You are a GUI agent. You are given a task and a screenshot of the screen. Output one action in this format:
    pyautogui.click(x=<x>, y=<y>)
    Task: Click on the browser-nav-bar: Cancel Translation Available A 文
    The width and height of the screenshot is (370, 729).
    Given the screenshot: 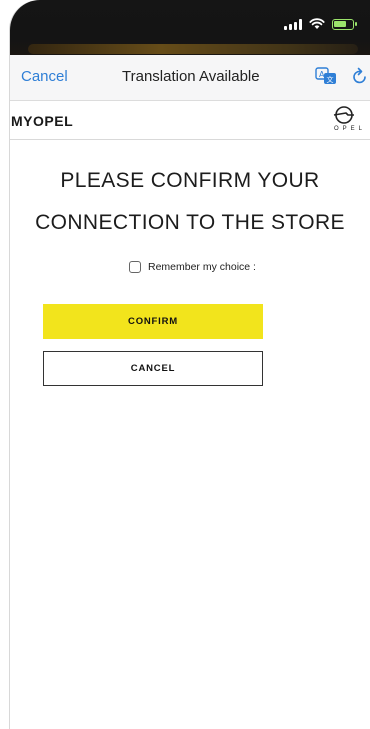 What is the action you would take?
    pyautogui.click(x=190, y=78)
    